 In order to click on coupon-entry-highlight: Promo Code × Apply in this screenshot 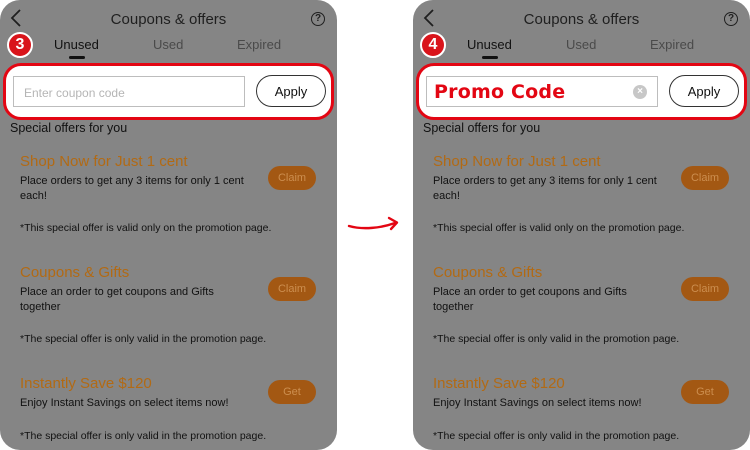, I will do `click(581, 91)`.